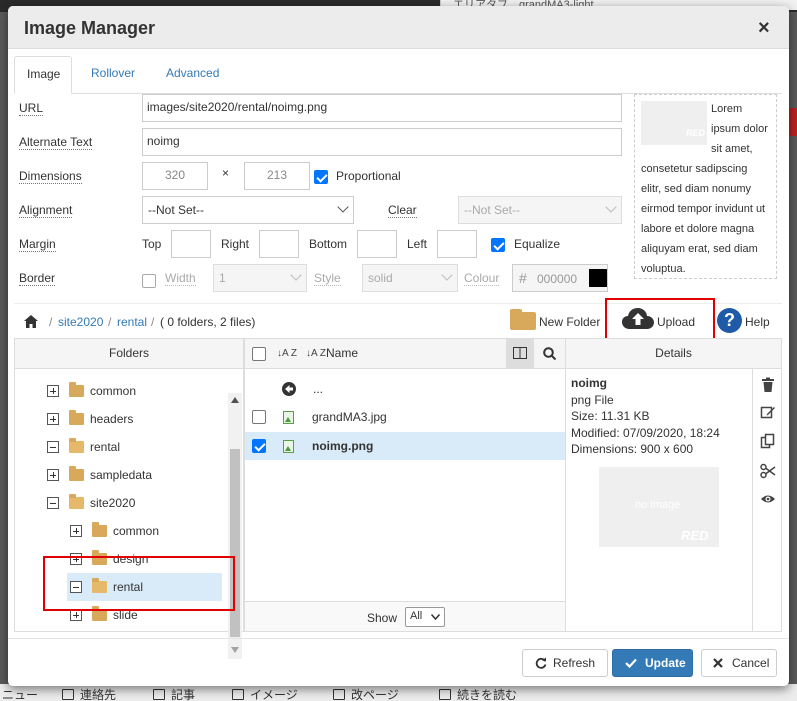  I want to click on new-folder-label: New Folder, so click(570, 322).